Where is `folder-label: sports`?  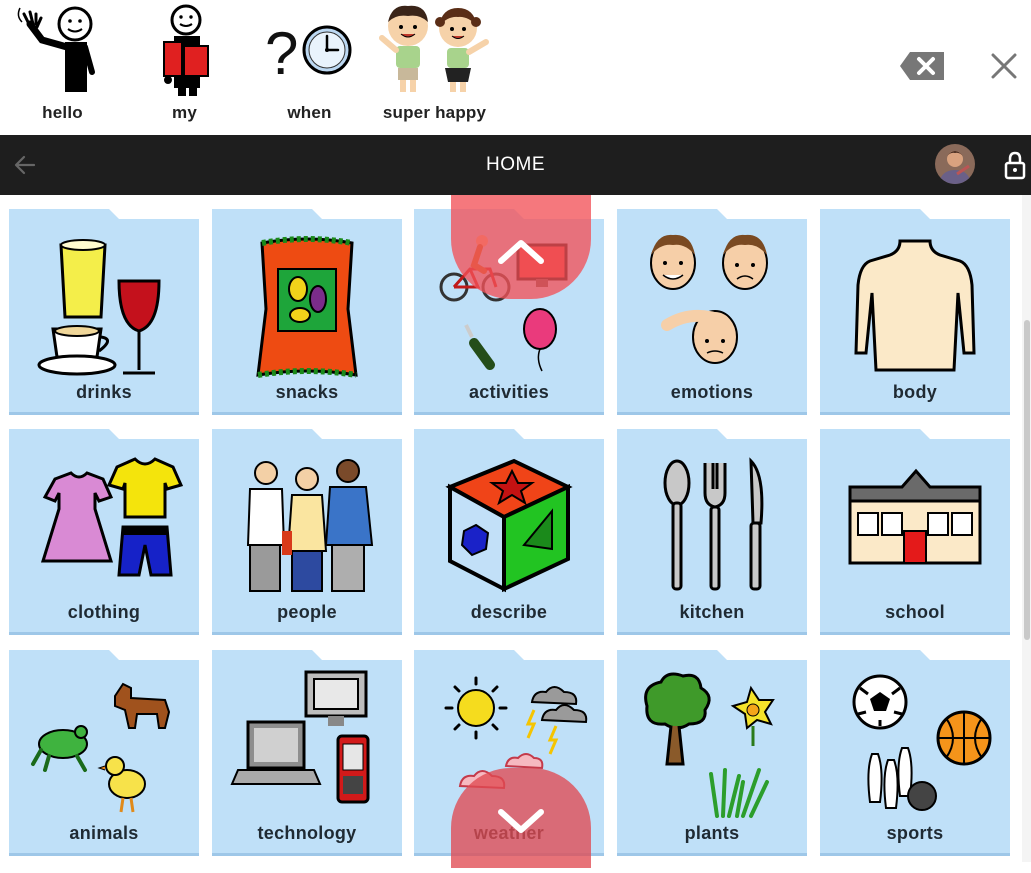
folder-label: sports is located at coordinates (915, 833).